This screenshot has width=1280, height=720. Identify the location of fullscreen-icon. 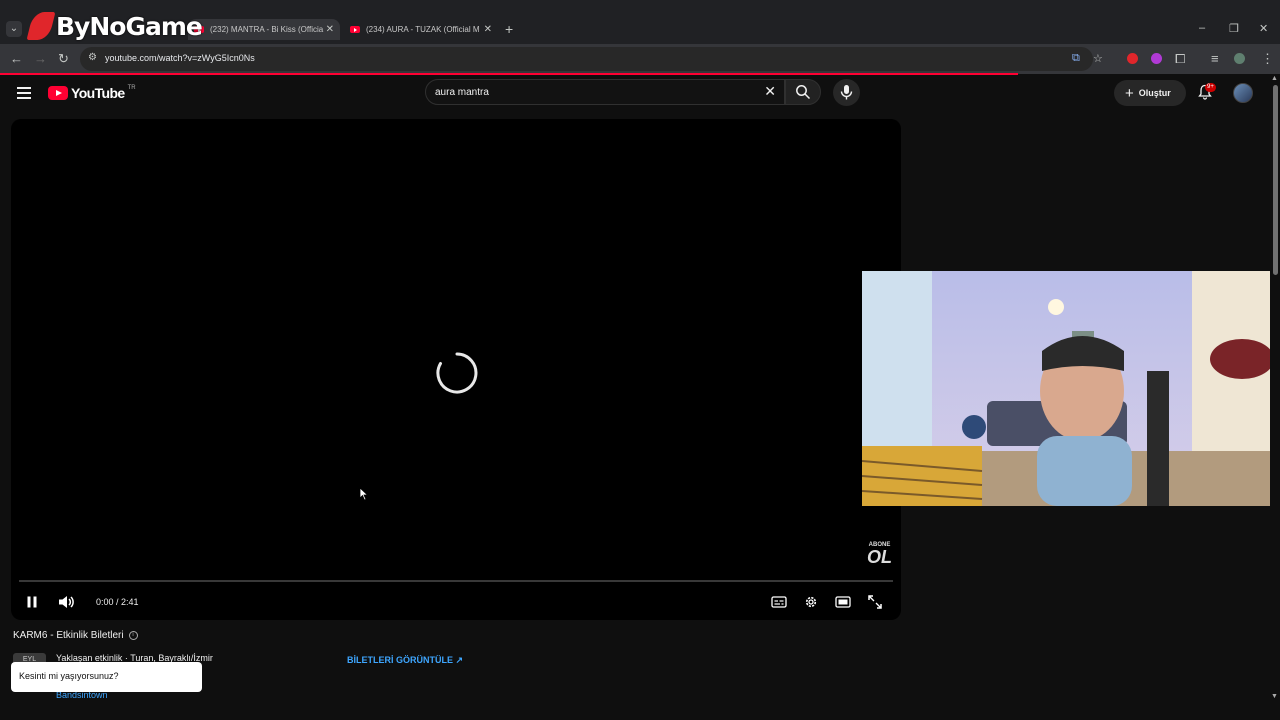
(875, 602).